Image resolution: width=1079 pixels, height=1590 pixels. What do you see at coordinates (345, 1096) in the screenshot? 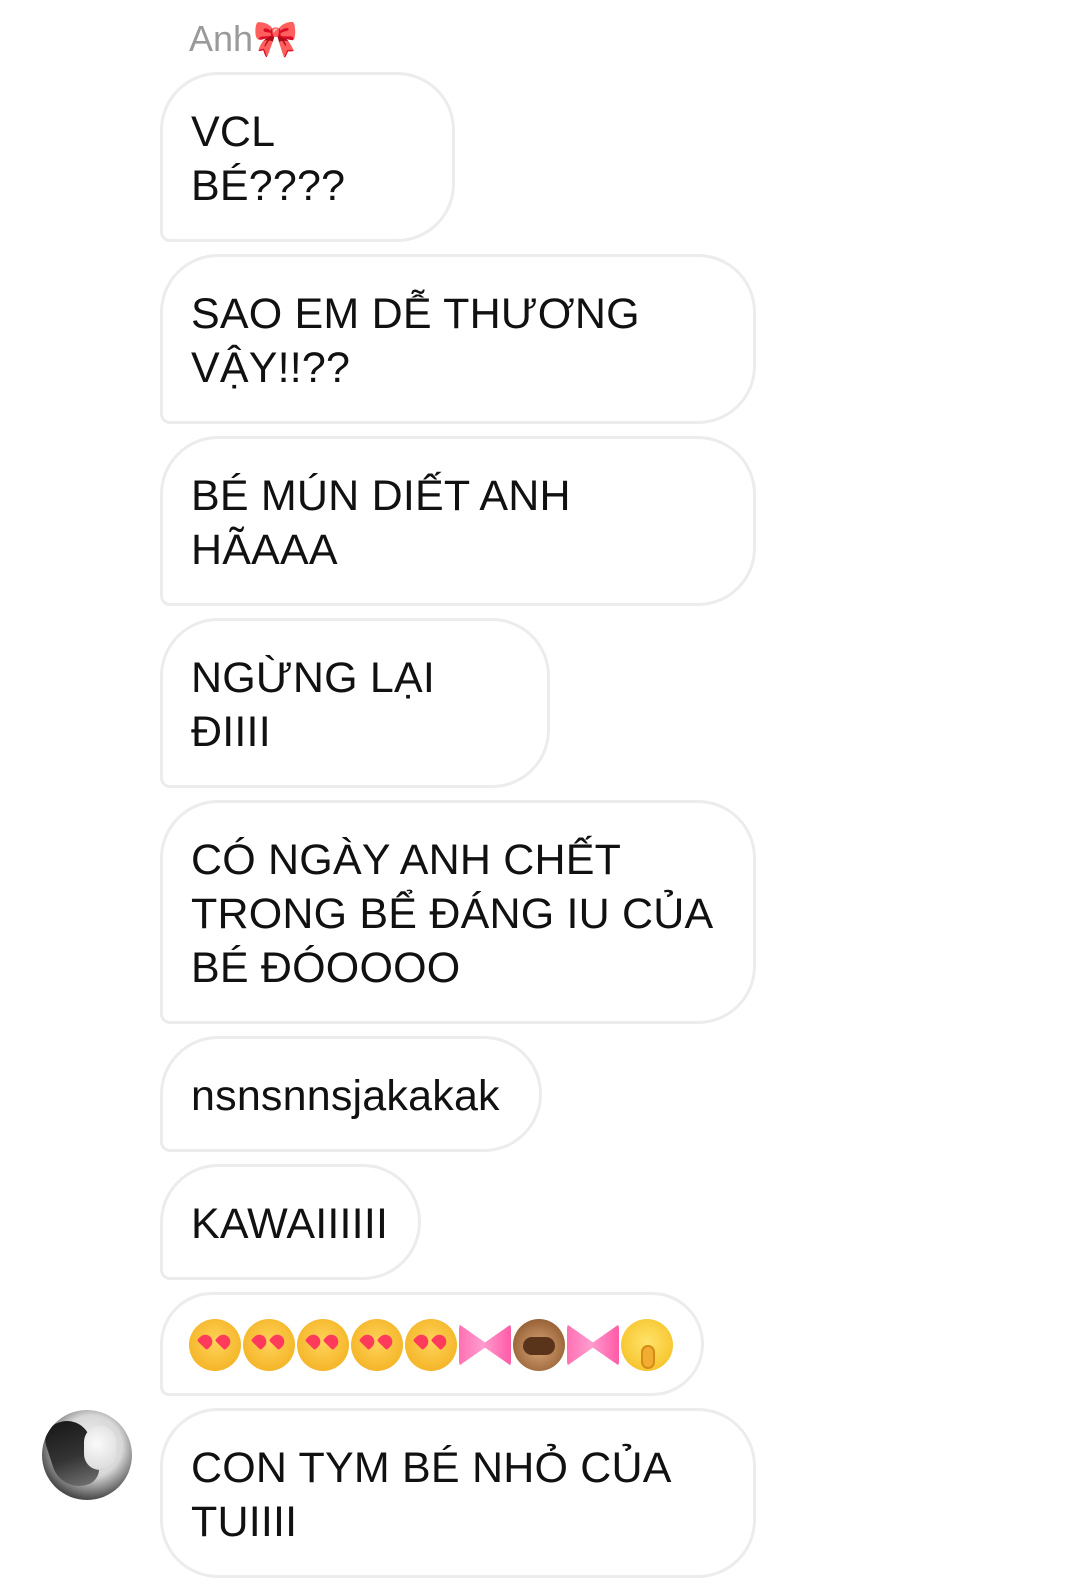
I see `message-text: nsnsnnsjakakak` at bounding box center [345, 1096].